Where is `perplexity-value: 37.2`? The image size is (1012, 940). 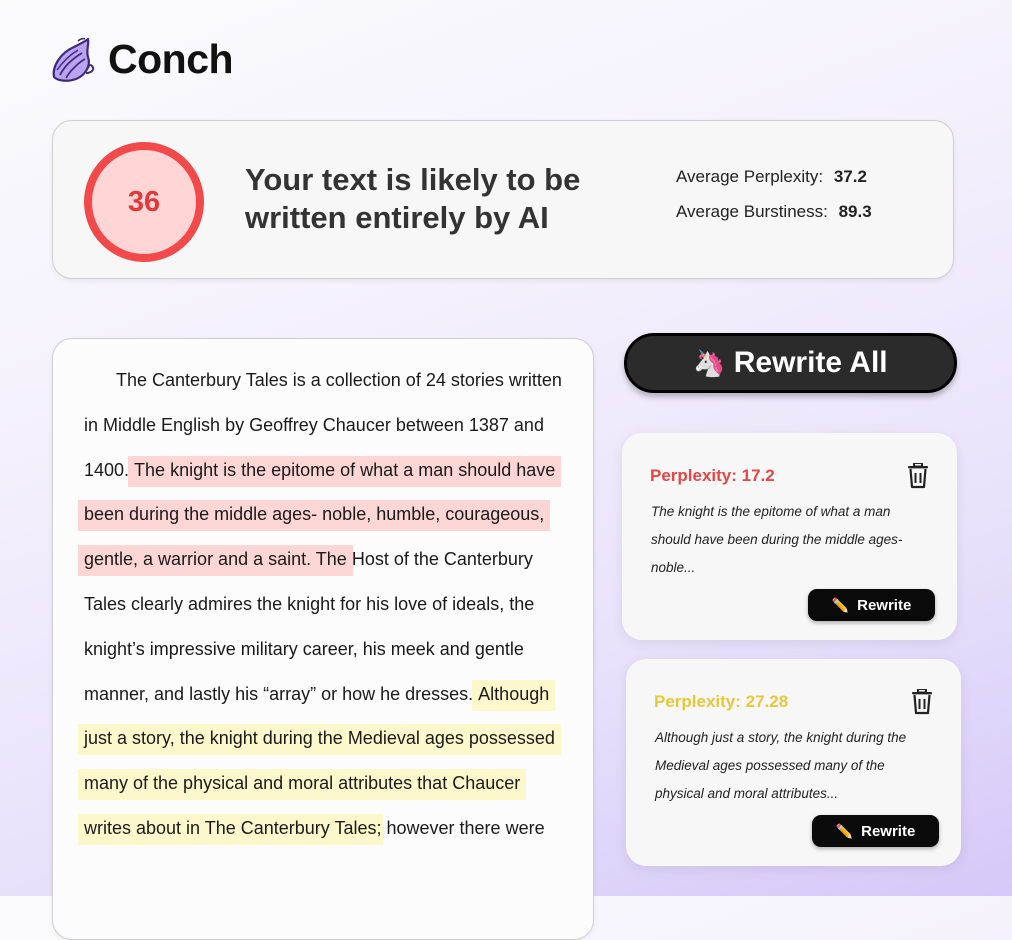 perplexity-value: 37.2 is located at coordinates (850, 176).